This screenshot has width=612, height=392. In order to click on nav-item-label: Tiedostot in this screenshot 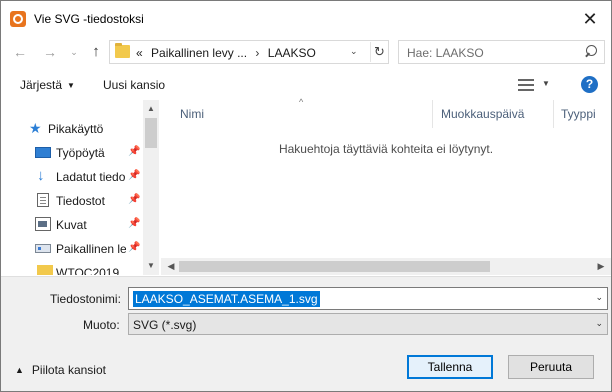, I will do `click(80, 201)`.